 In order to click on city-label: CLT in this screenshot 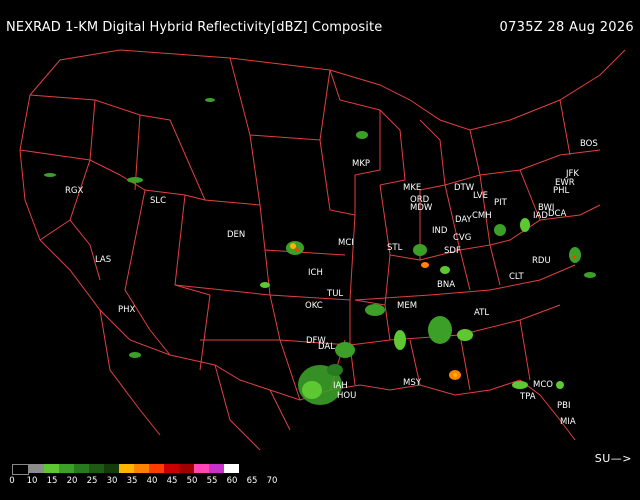, I will do `click(517, 277)`.